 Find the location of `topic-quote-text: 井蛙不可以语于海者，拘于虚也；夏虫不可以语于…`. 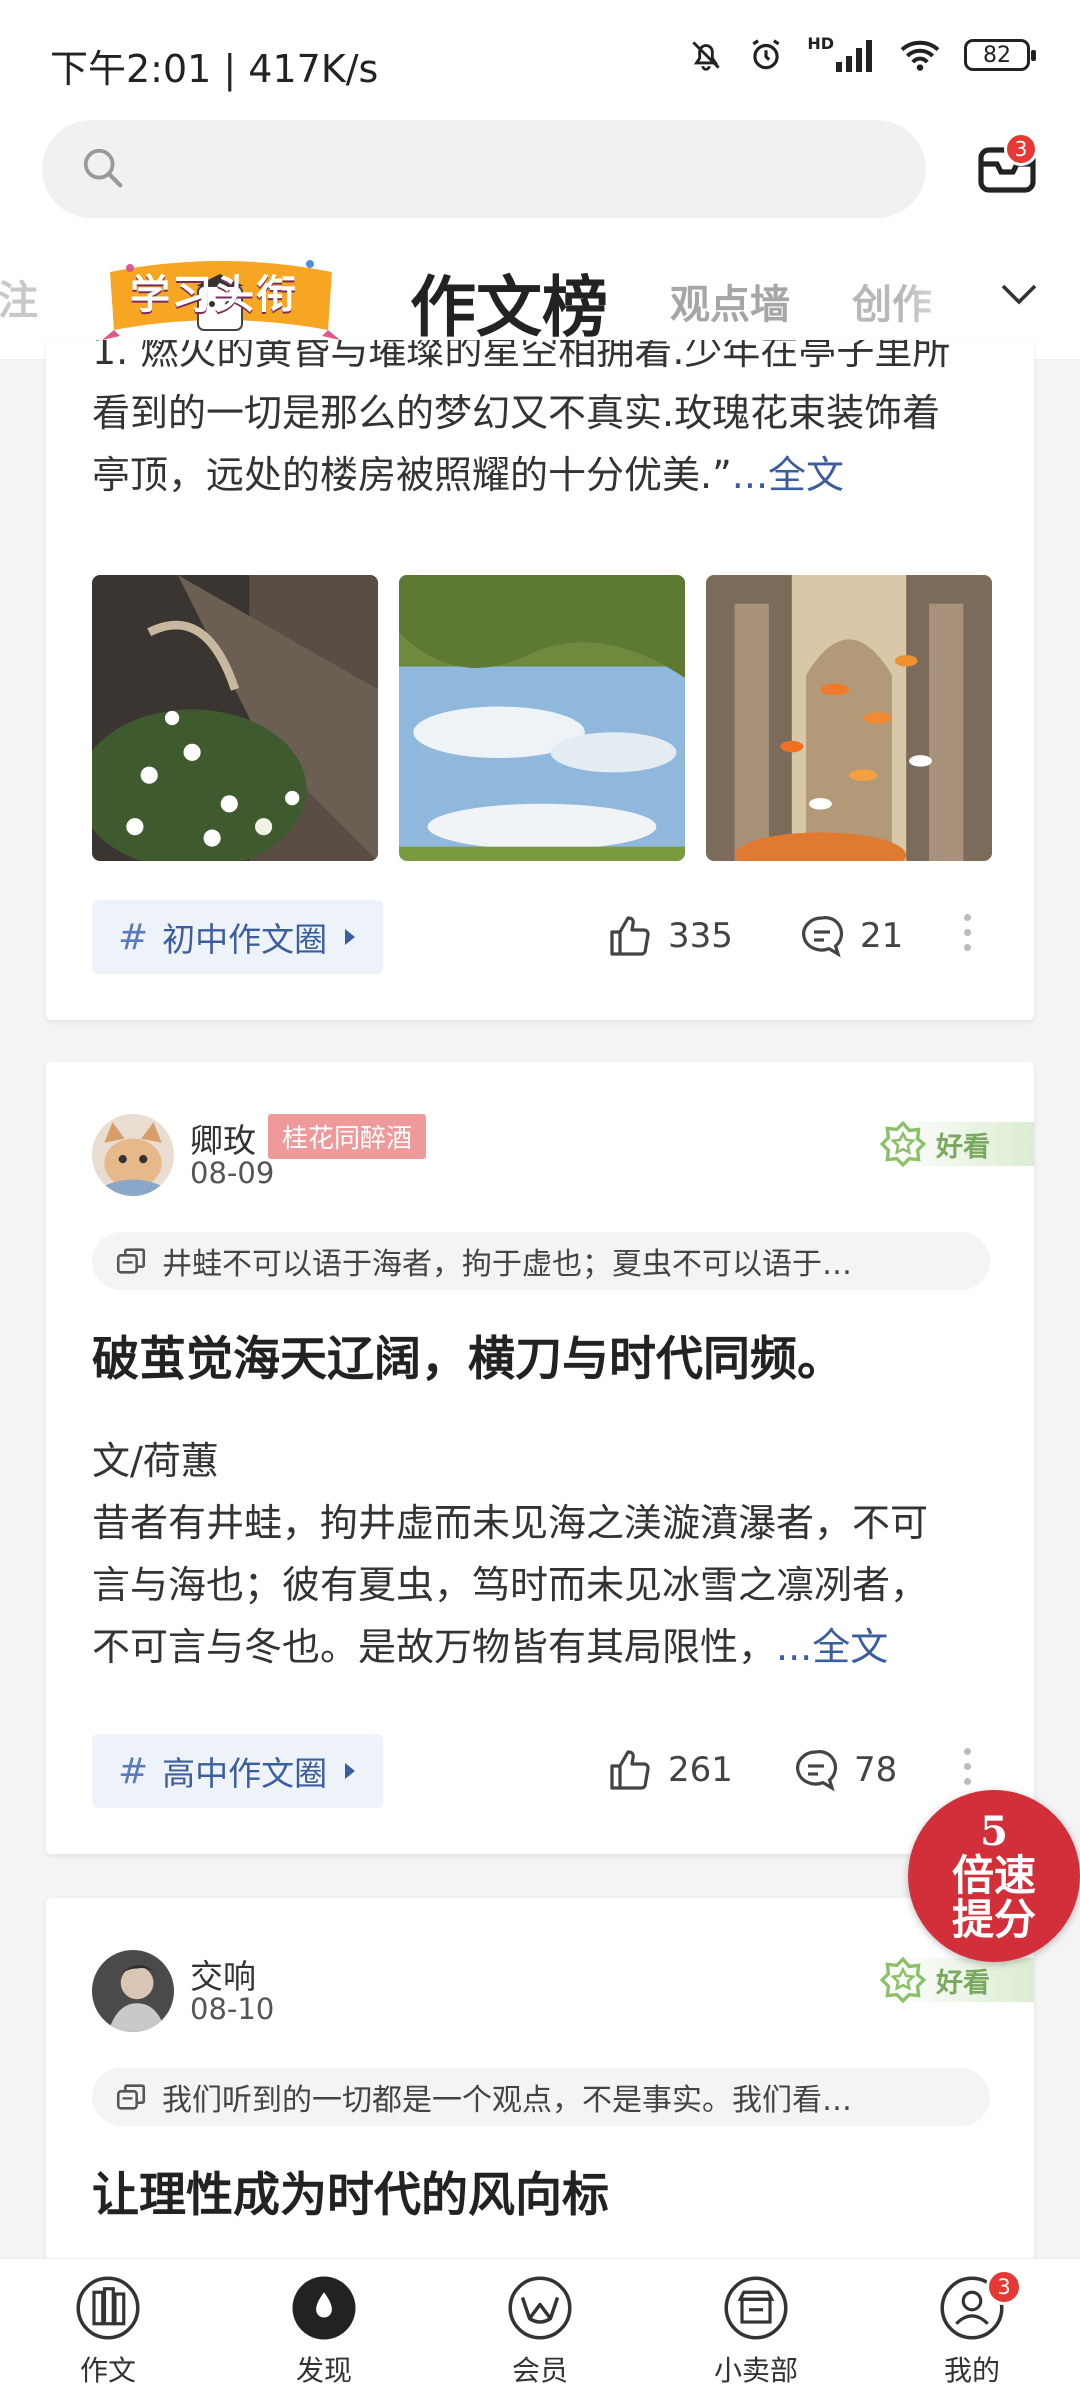

topic-quote-text: 井蛙不可以语于海者，拘于虚也；夏虫不可以语于… is located at coordinates (507, 1264).